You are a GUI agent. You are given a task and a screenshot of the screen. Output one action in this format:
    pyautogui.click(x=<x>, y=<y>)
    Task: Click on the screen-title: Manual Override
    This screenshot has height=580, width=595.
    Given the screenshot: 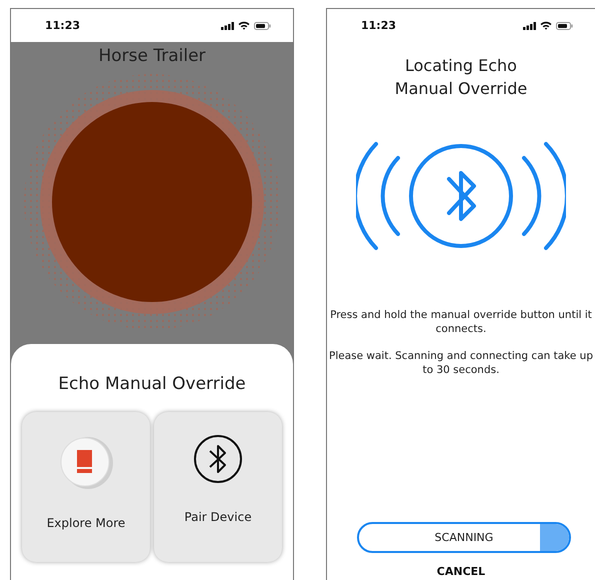 What is the action you would take?
    pyautogui.click(x=461, y=89)
    